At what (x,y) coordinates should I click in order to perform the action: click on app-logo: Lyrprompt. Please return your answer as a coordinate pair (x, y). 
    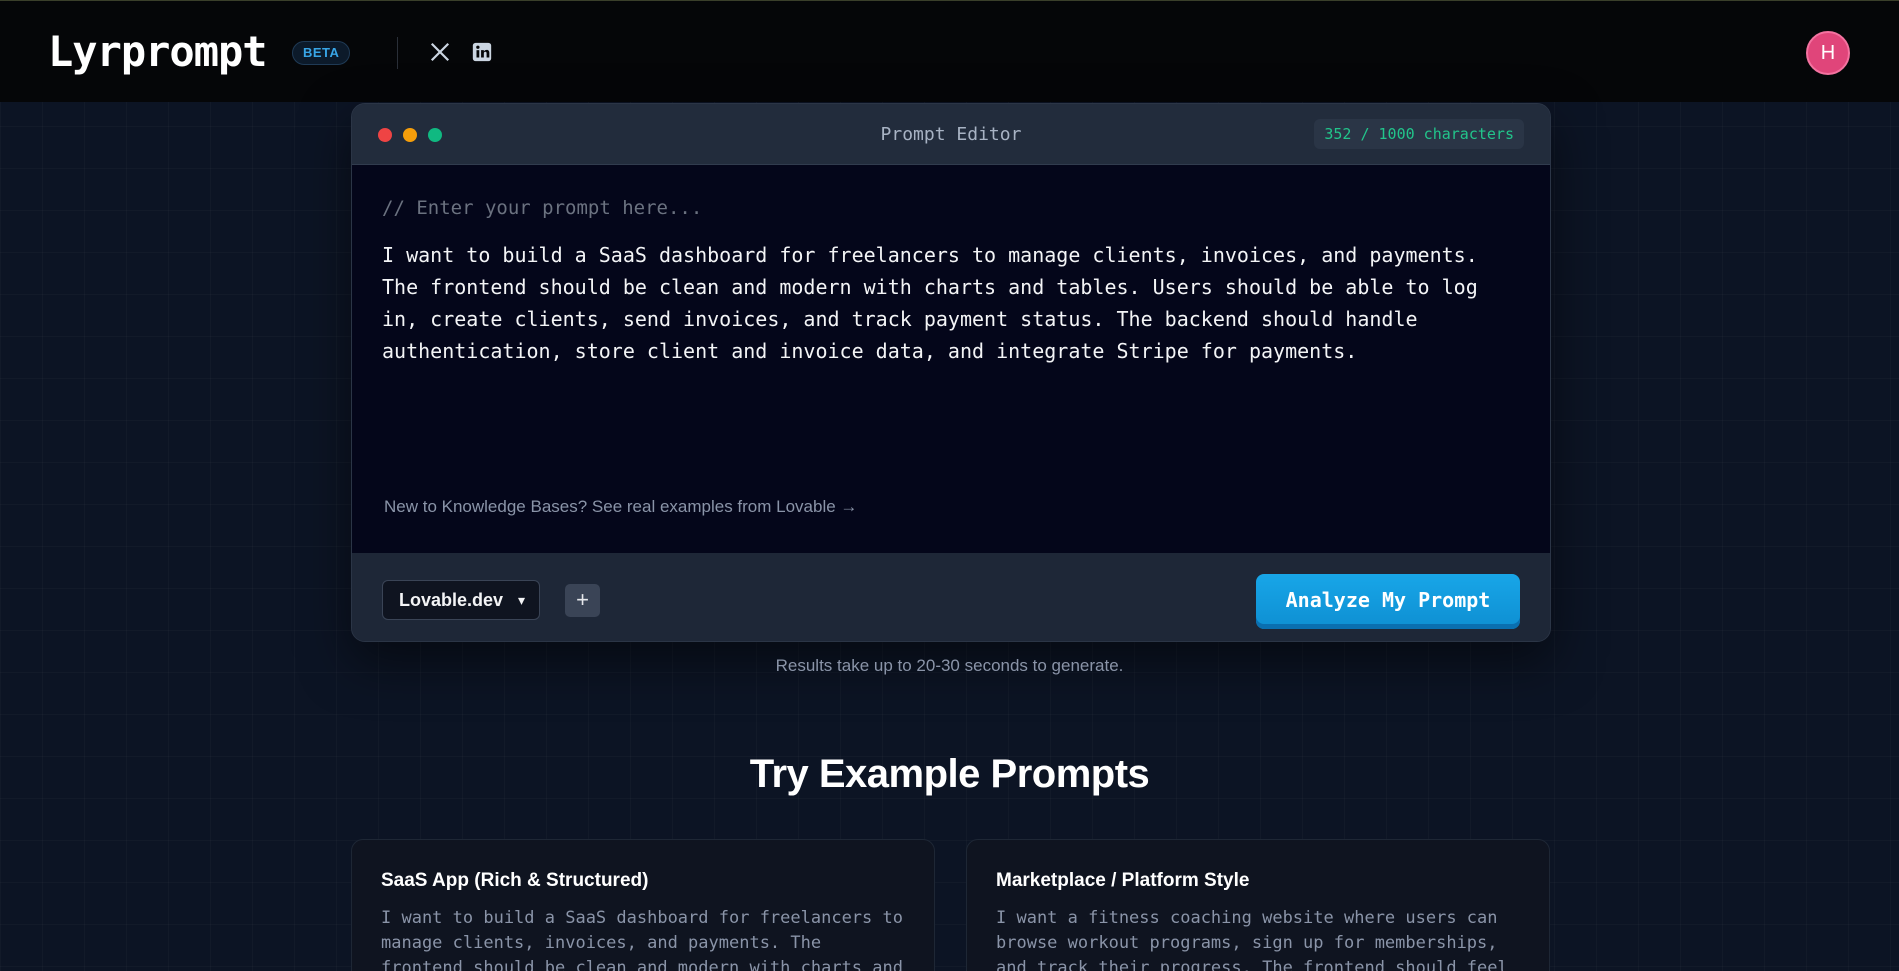
    Looking at the image, I should click on (158, 51).